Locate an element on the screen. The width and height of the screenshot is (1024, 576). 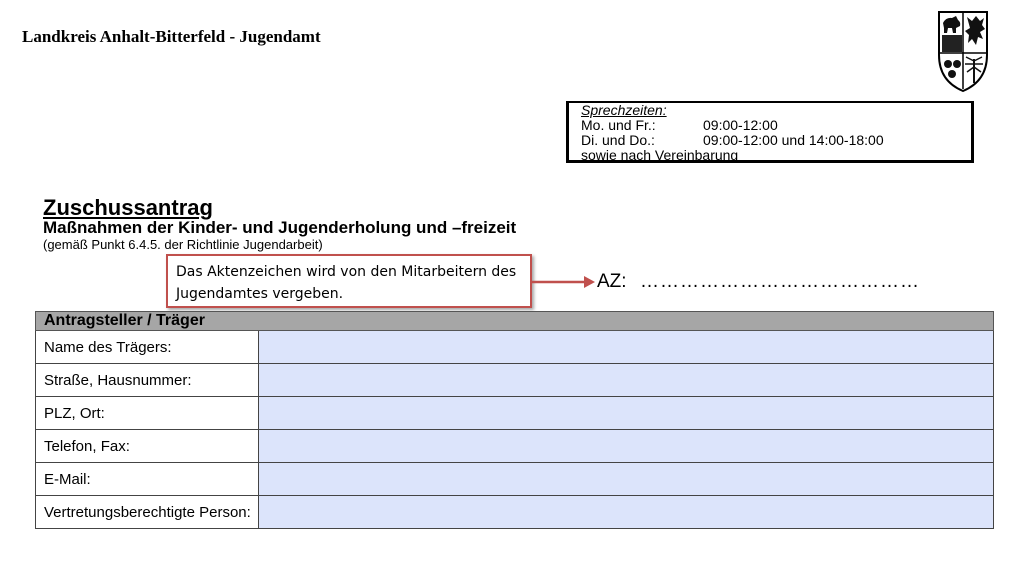
form-row: Vertretungsberechtigte Person: is located at coordinates (514, 512).